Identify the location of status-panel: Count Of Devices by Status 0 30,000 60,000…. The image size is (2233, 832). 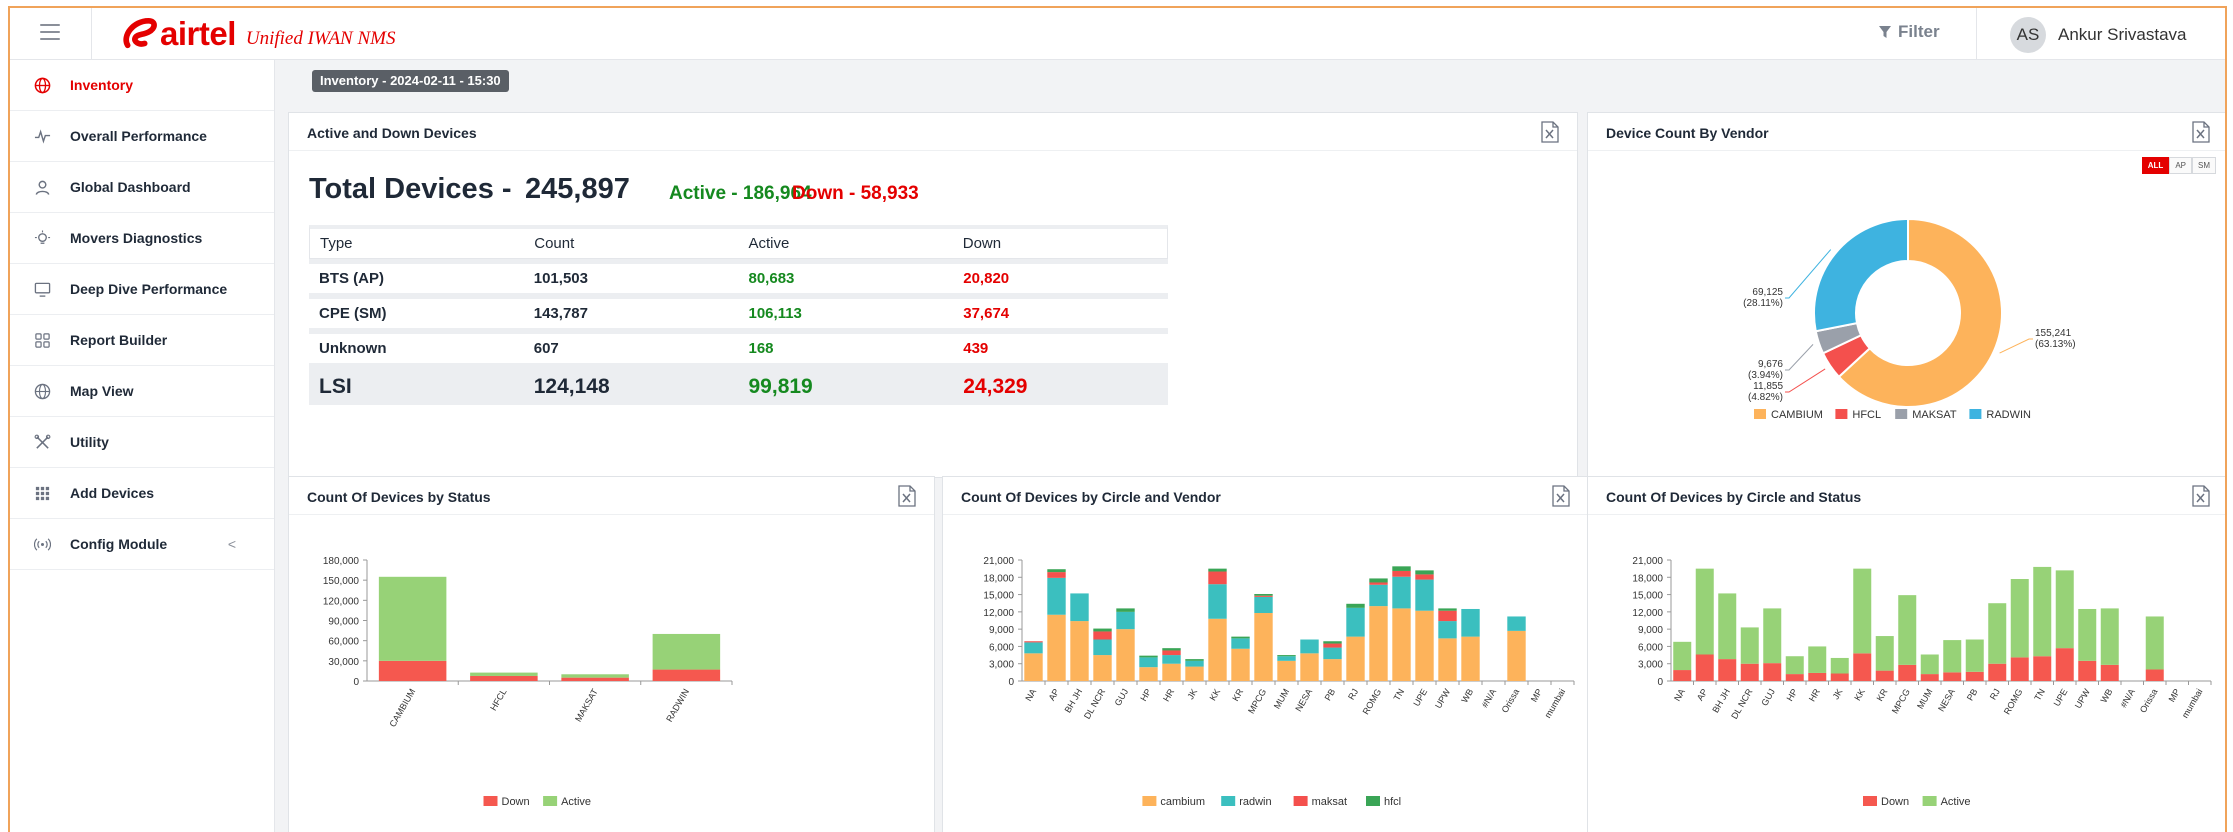
(611, 654).